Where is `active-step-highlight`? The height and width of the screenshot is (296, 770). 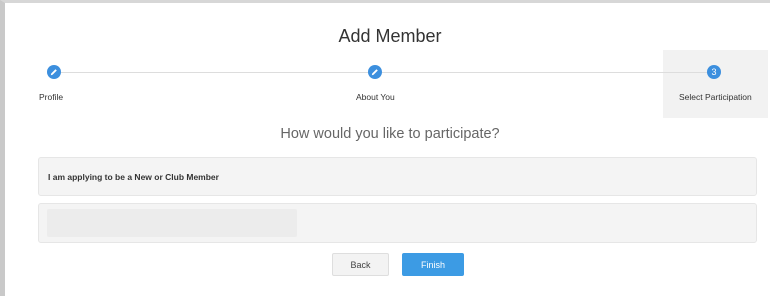
active-step-highlight is located at coordinates (715, 84).